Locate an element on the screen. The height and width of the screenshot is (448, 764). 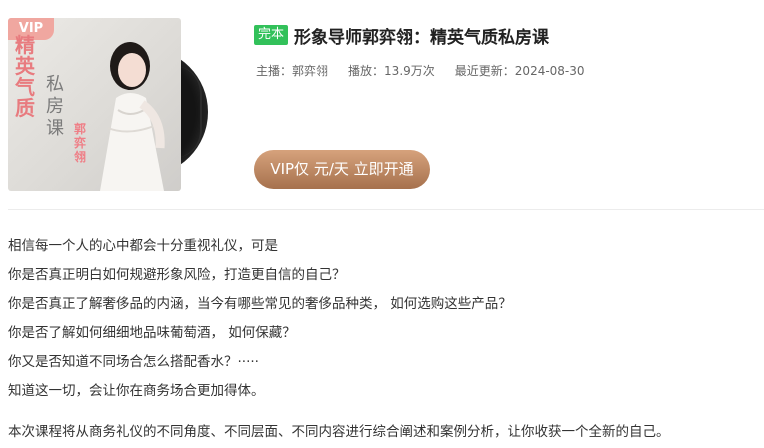
updated-date: 2024-08-30 is located at coordinates (549, 71).